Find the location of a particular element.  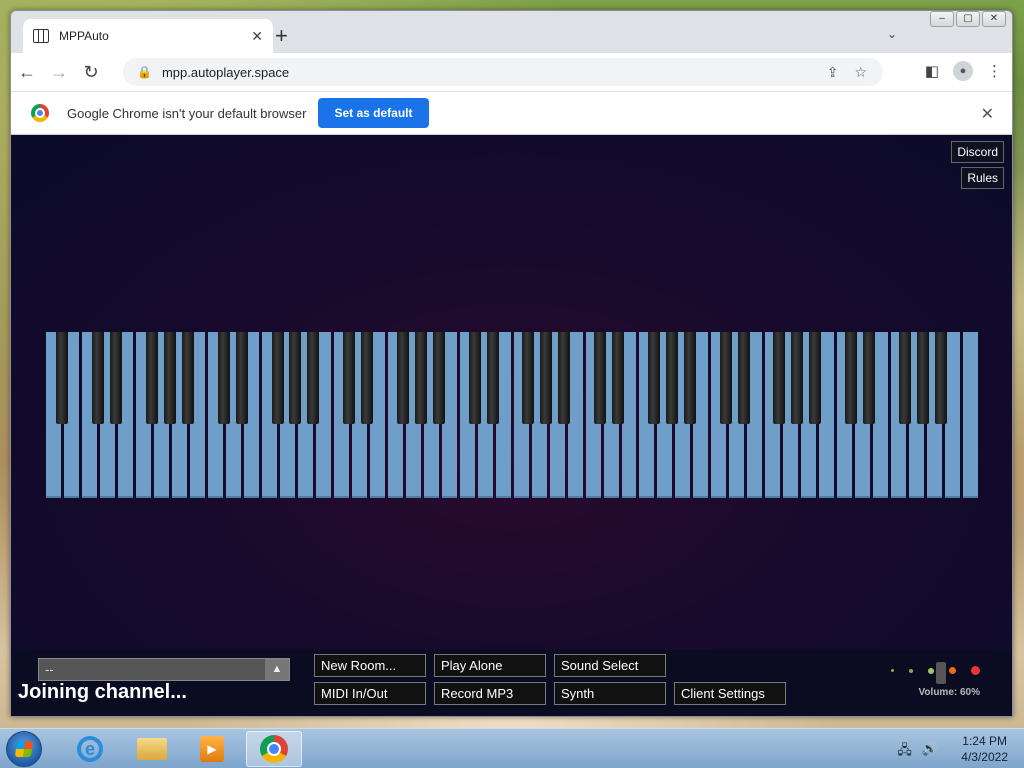

back-arrow-icon: ← is located at coordinates (27, 72).